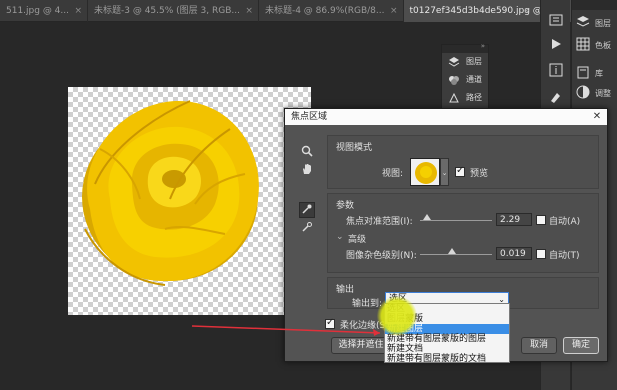 This screenshot has width=617, height=390. I want to click on panel-item-label: 路径, so click(474, 97).